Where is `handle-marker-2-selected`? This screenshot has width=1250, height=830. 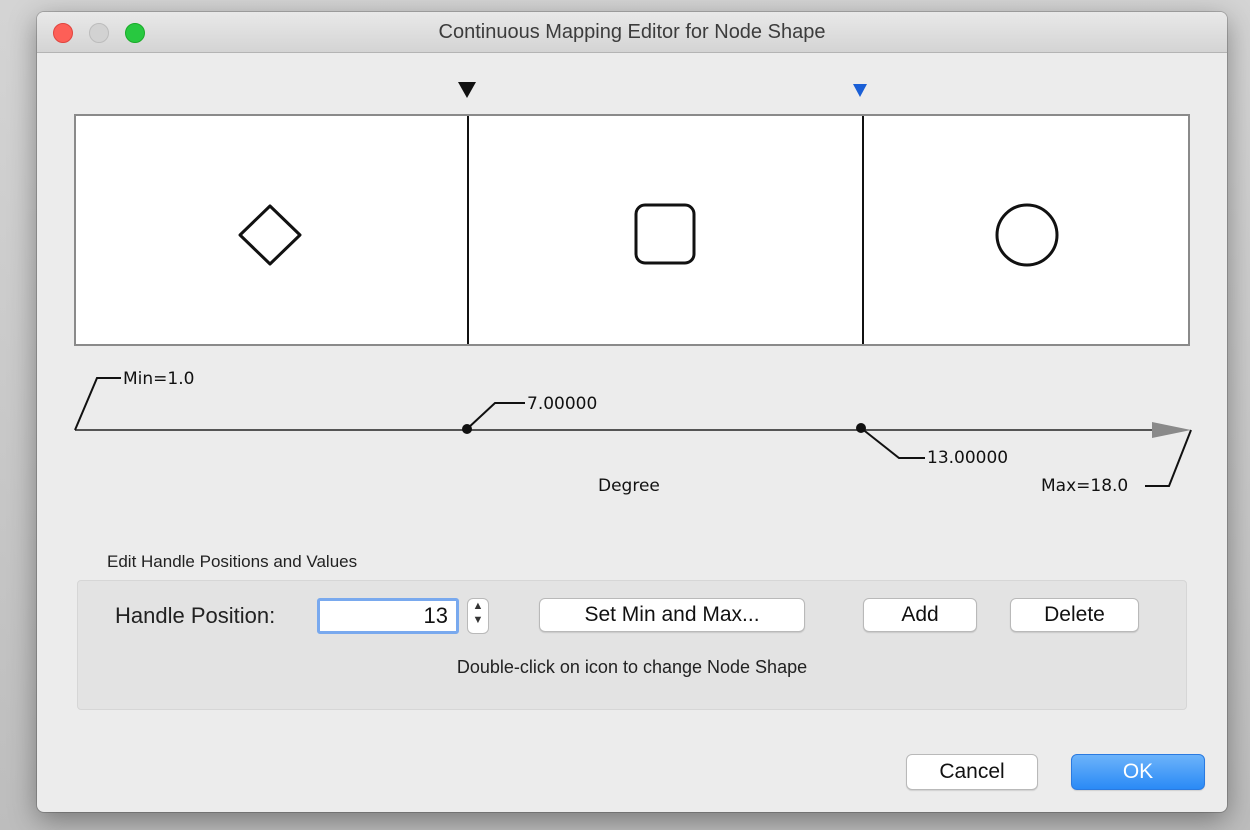 handle-marker-2-selected is located at coordinates (860, 90).